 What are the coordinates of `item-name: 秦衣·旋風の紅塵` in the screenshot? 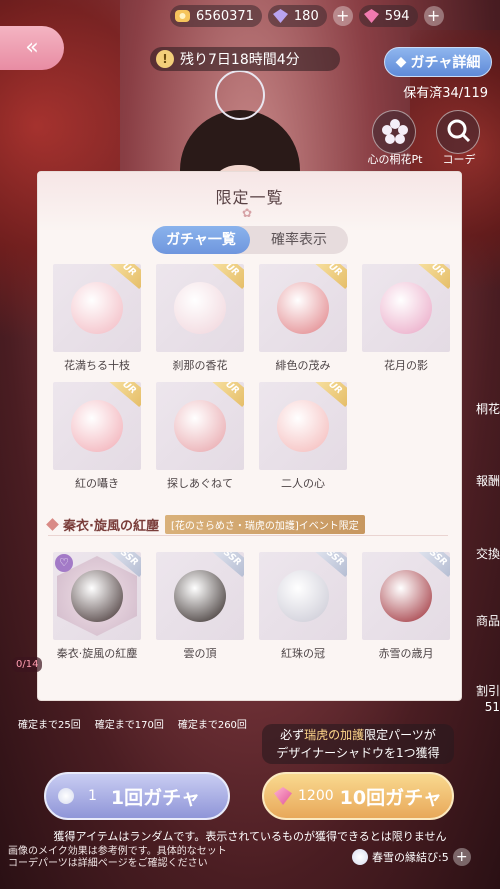 It's located at (97, 653).